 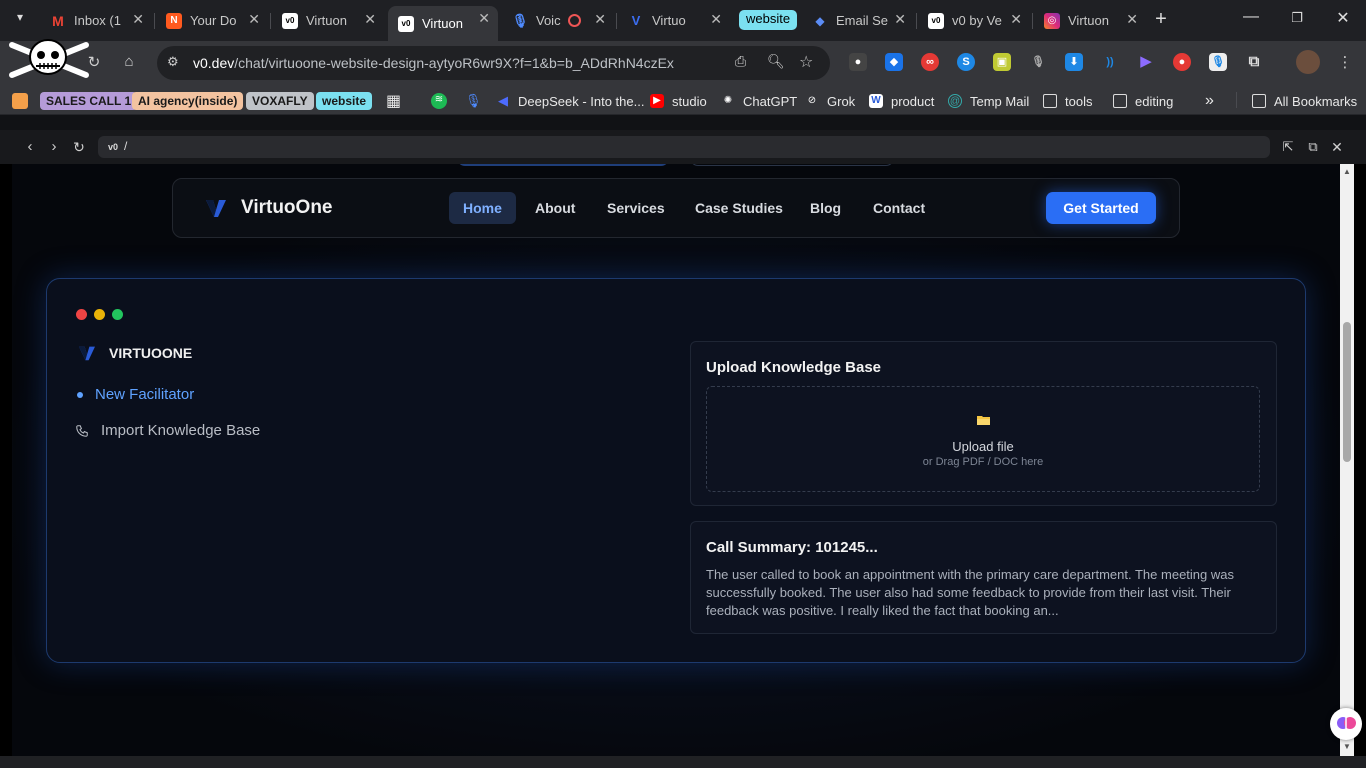 I want to click on bookmark-chatgpt: ✺ ChatGPT, so click(x=759, y=101).